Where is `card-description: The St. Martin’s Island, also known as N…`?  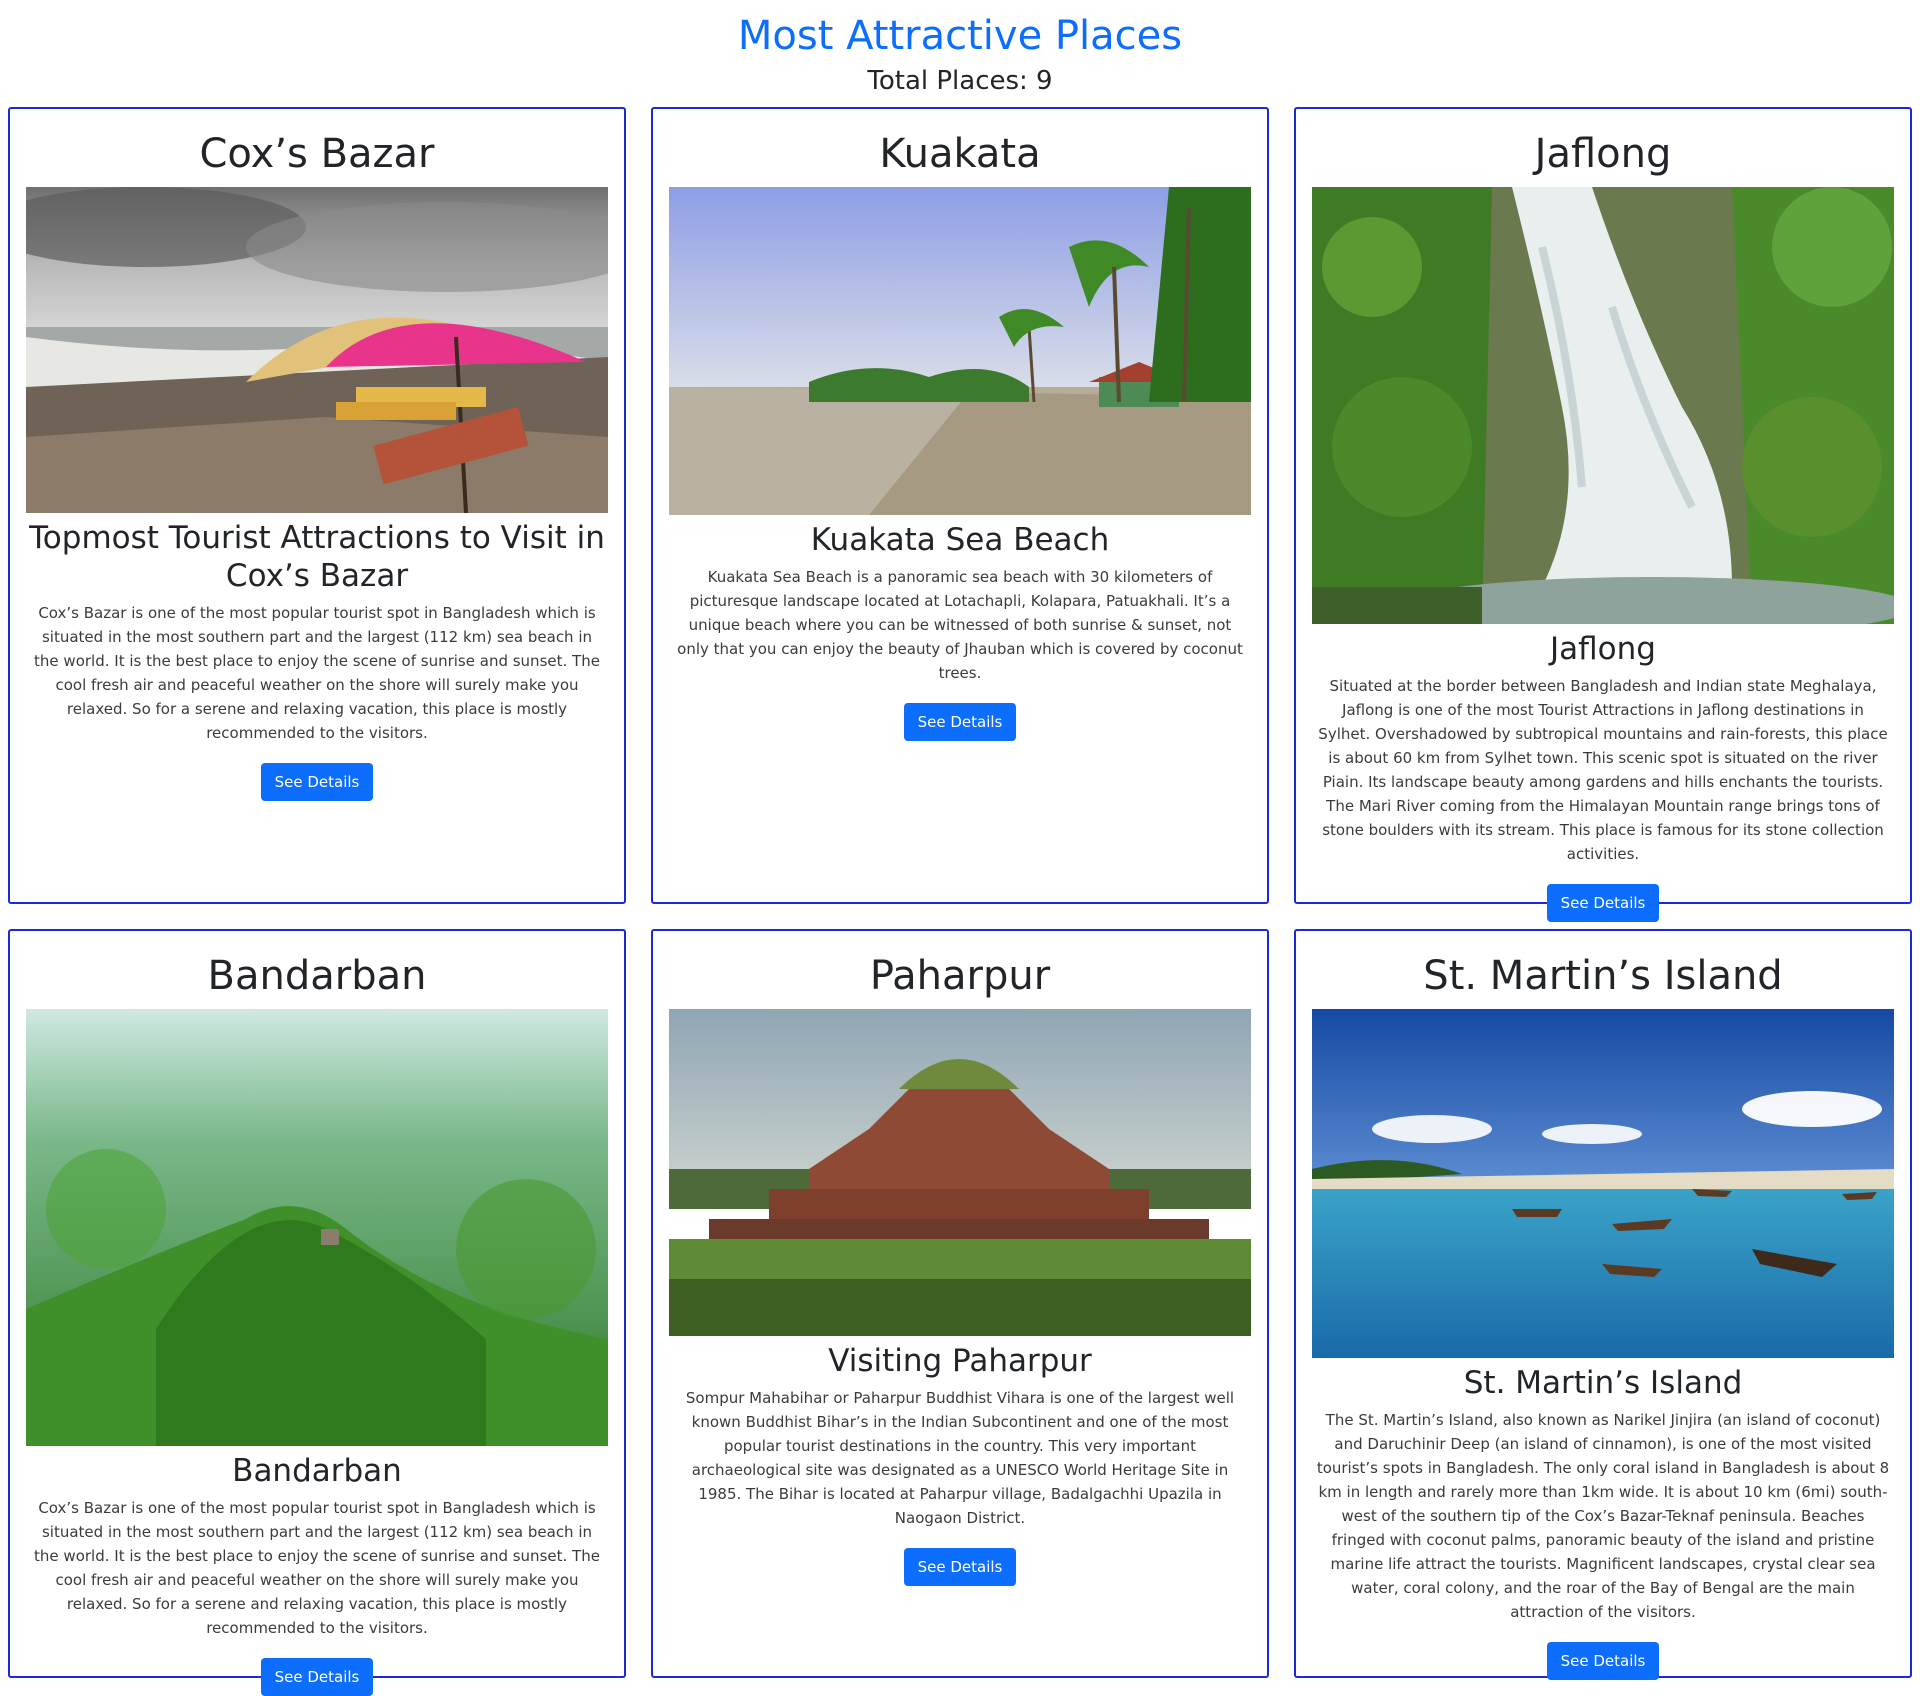
card-description: The St. Martin’s Island, also known as N… is located at coordinates (1603, 1516).